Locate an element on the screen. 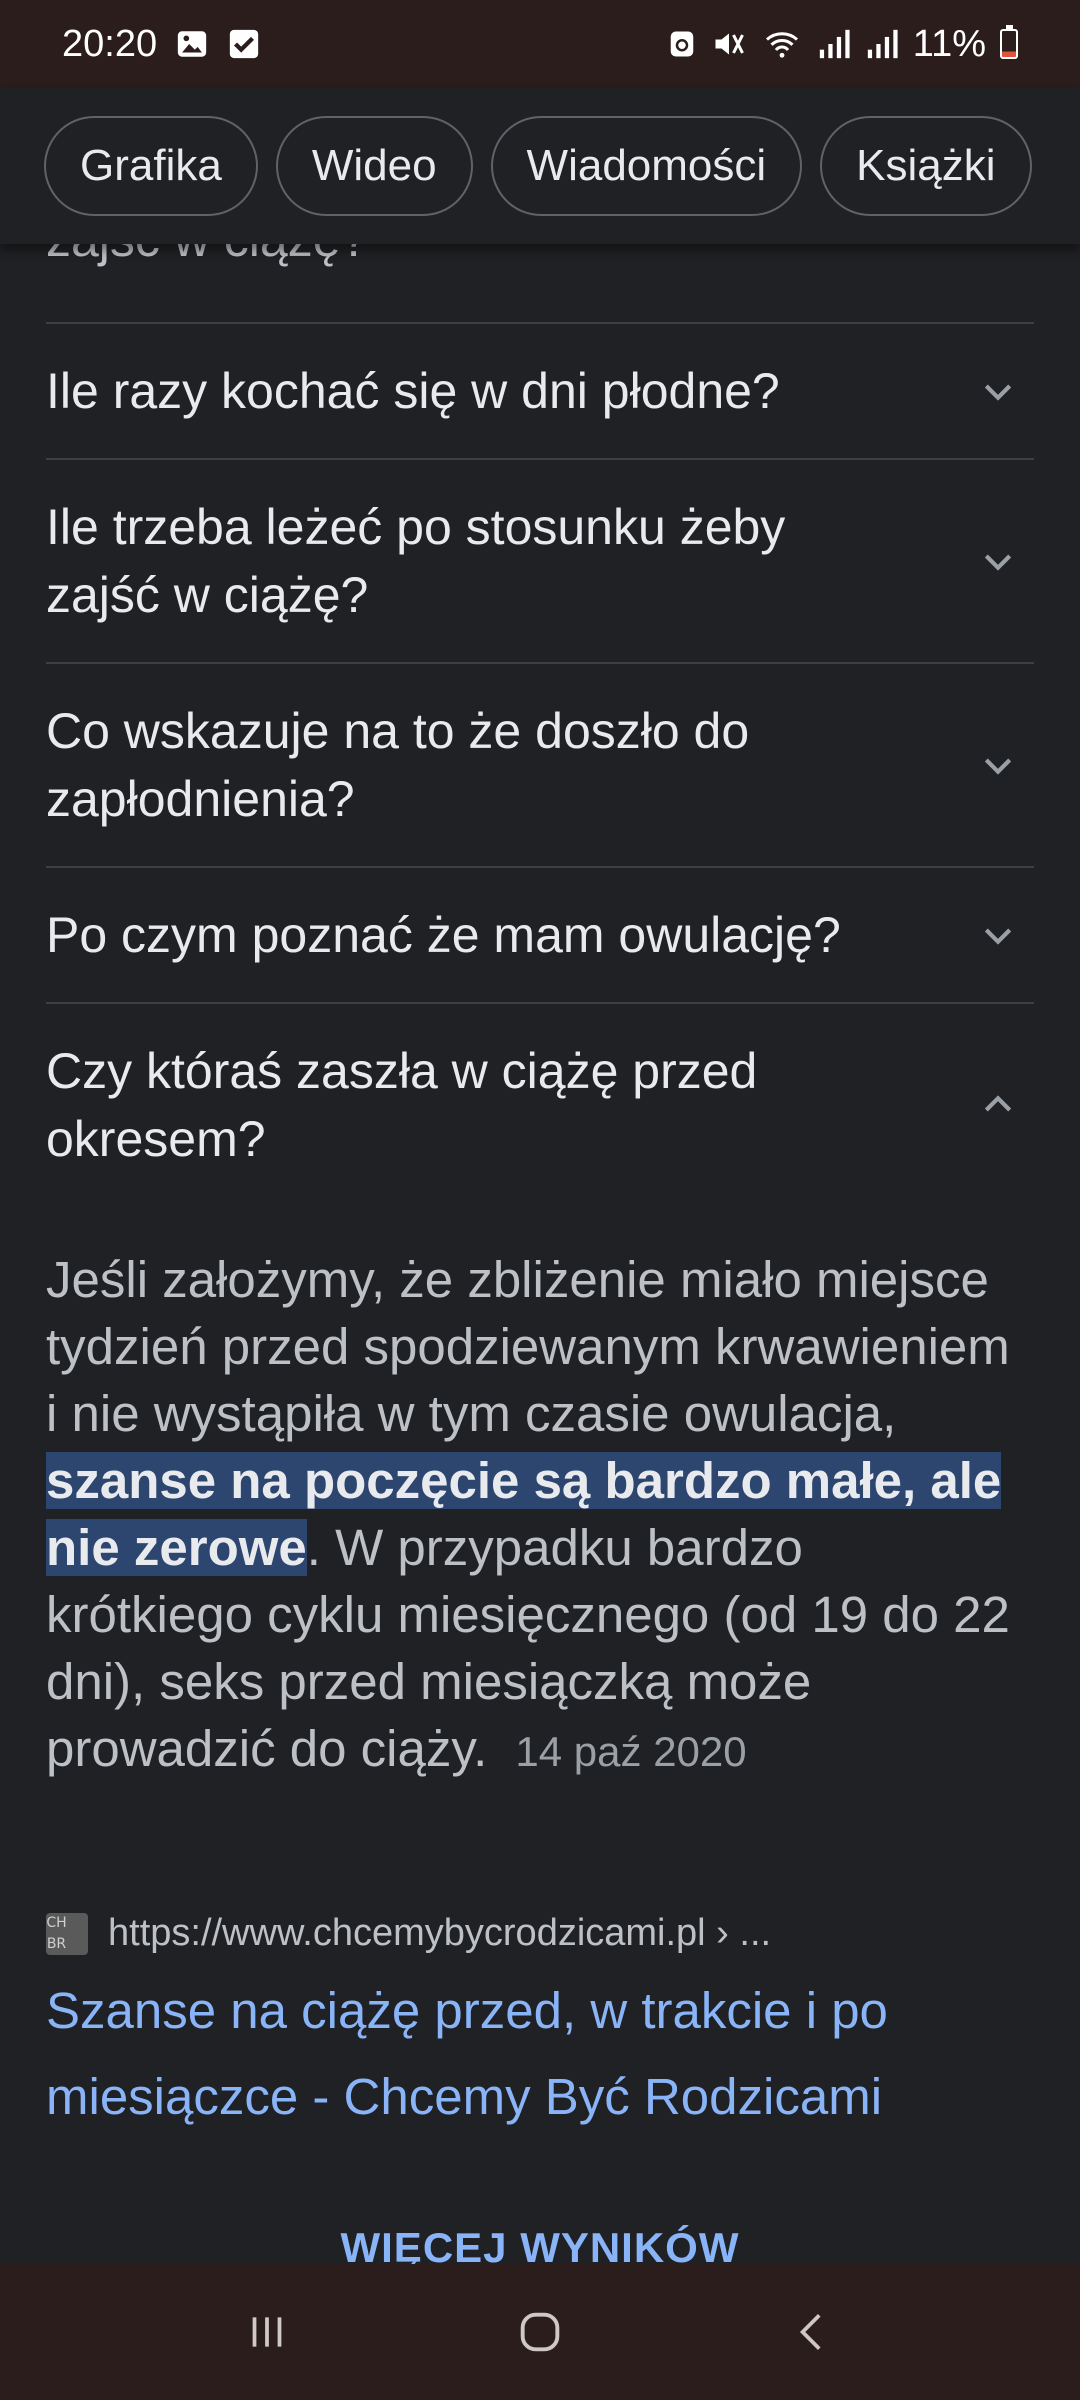 This screenshot has width=1080, height=2400. more-results-button: WIĘCEJ WYNIKÓW is located at coordinates (540, 2244).